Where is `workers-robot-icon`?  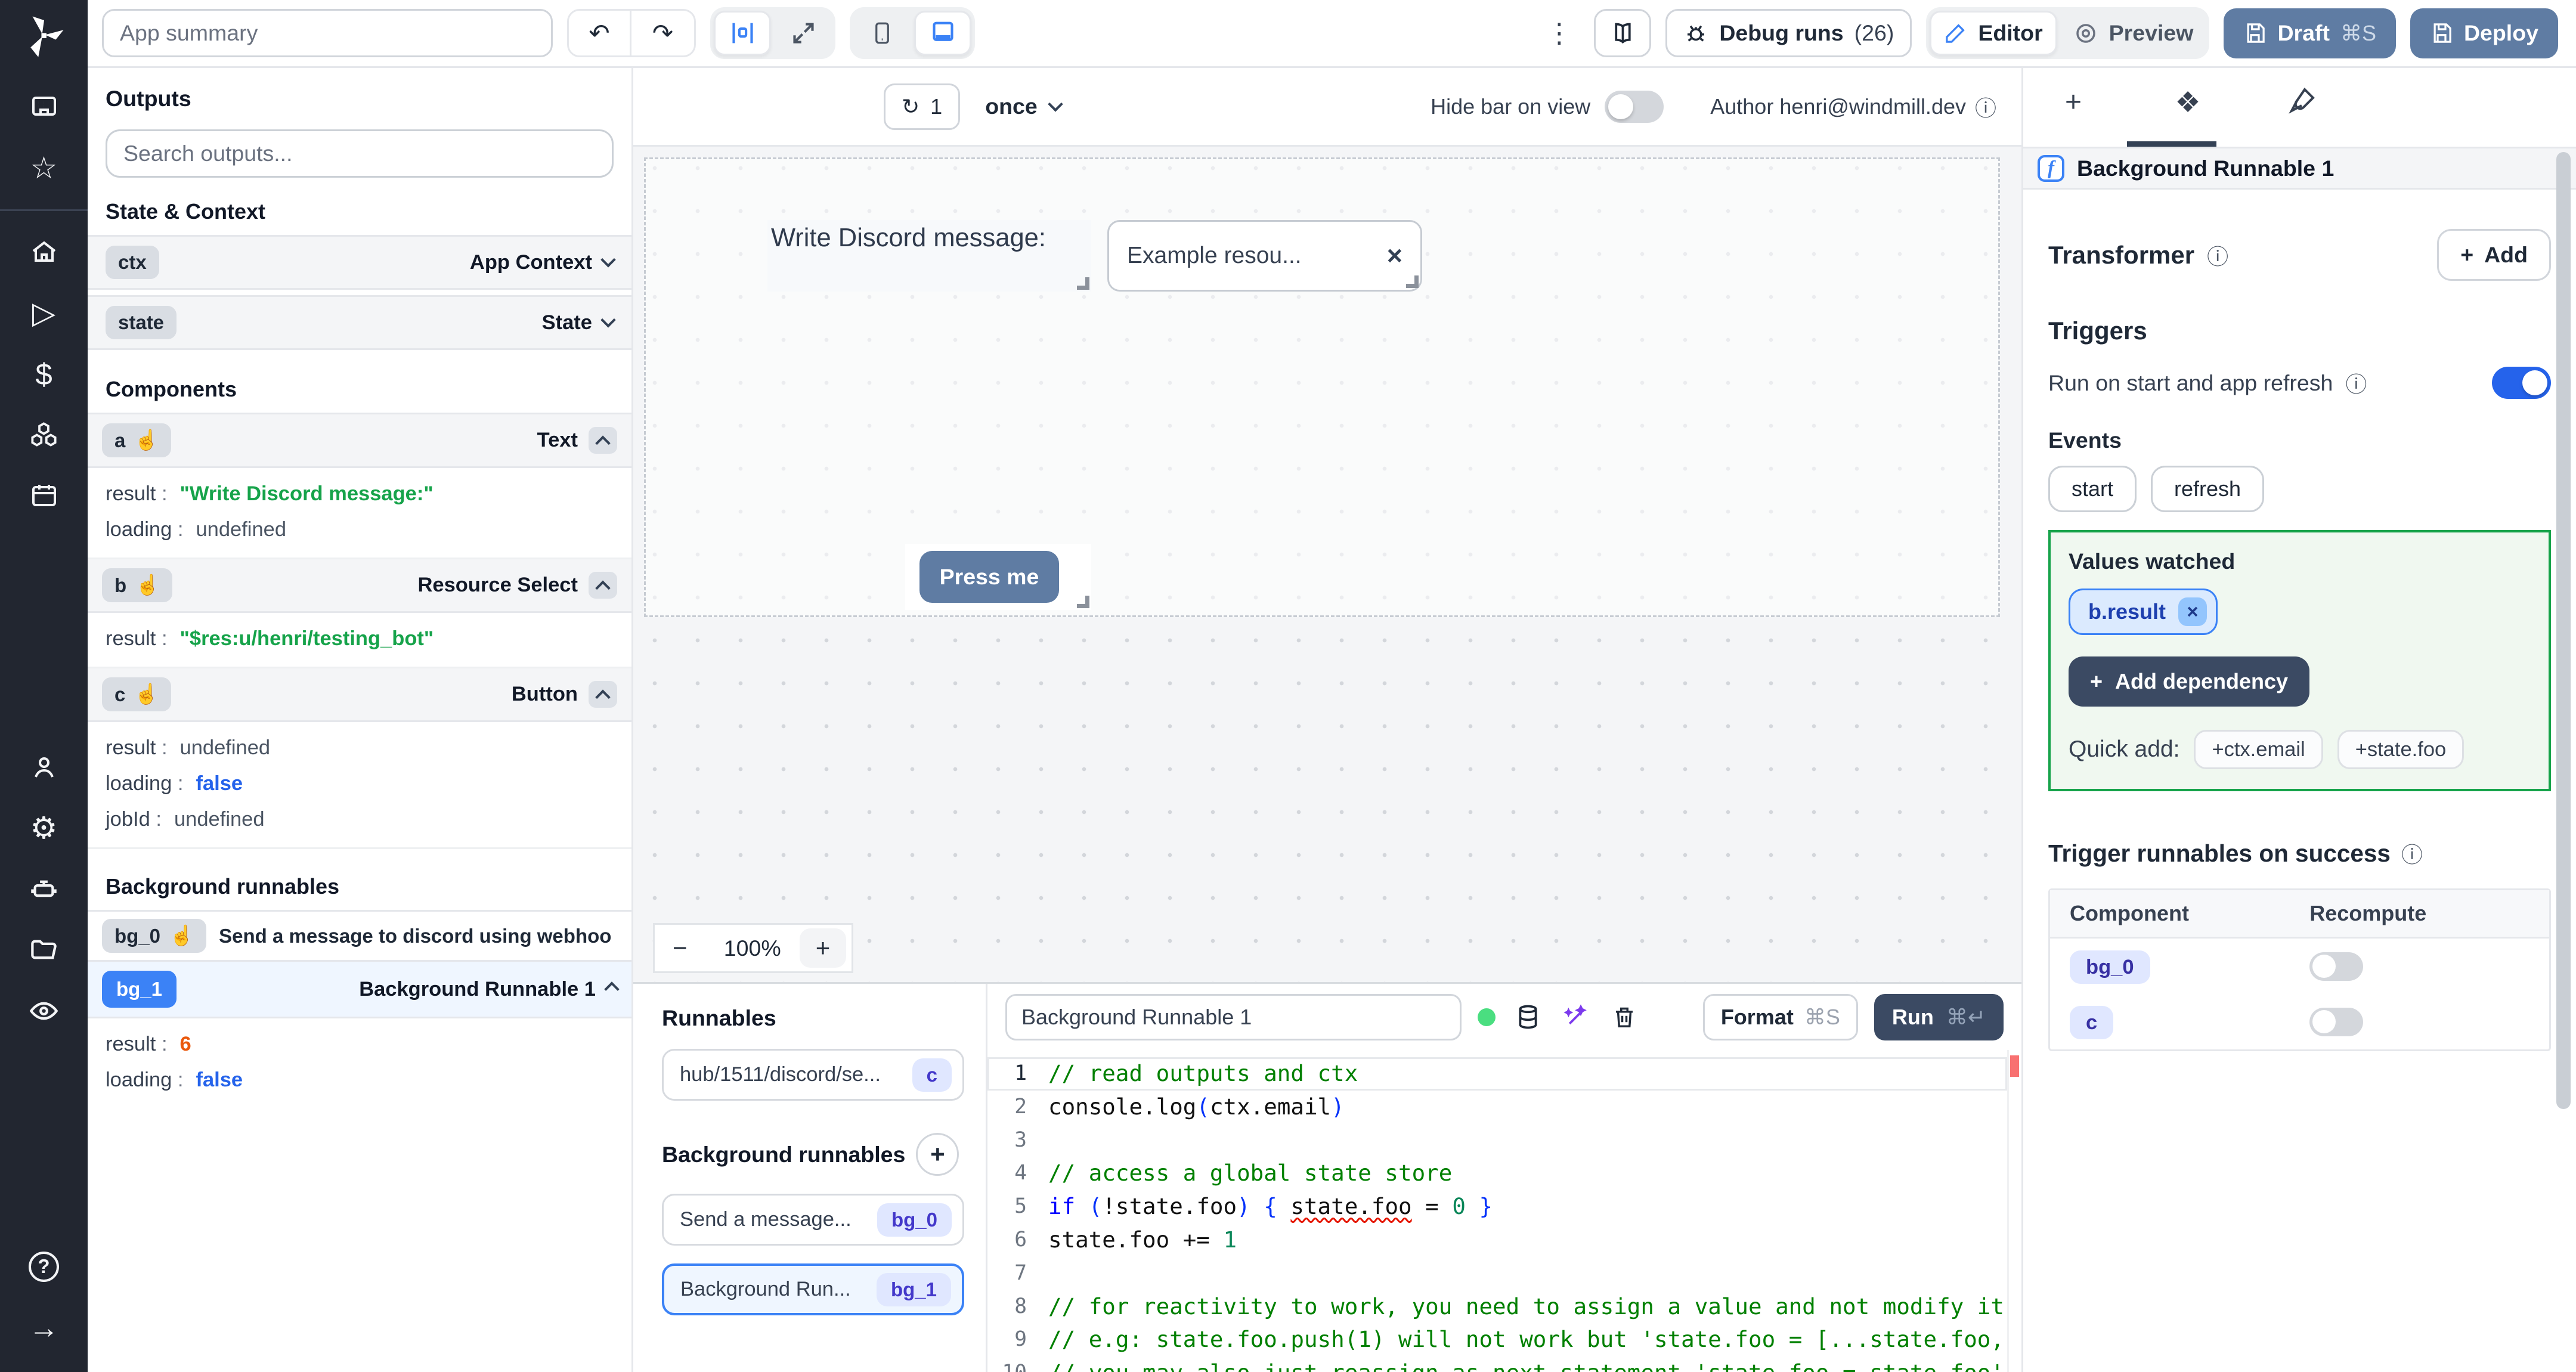
workers-robot-icon is located at coordinates (44, 889).